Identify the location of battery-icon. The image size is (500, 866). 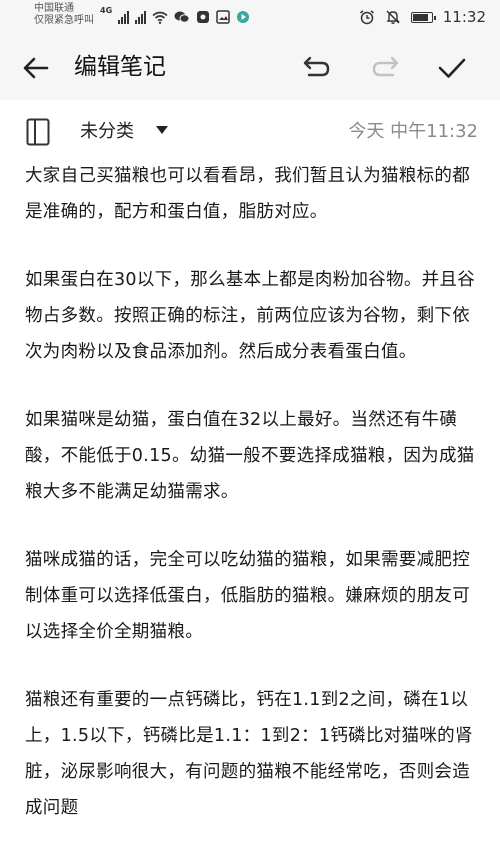
(423, 17).